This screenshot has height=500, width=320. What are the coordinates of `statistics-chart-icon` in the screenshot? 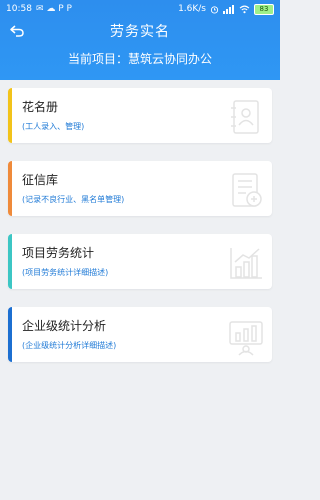 It's located at (246, 263).